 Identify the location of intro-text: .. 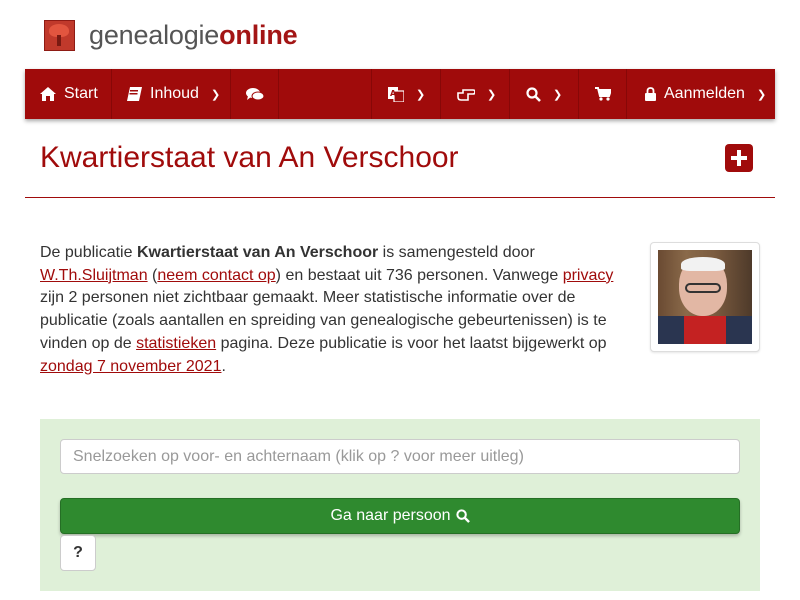
(223, 366).